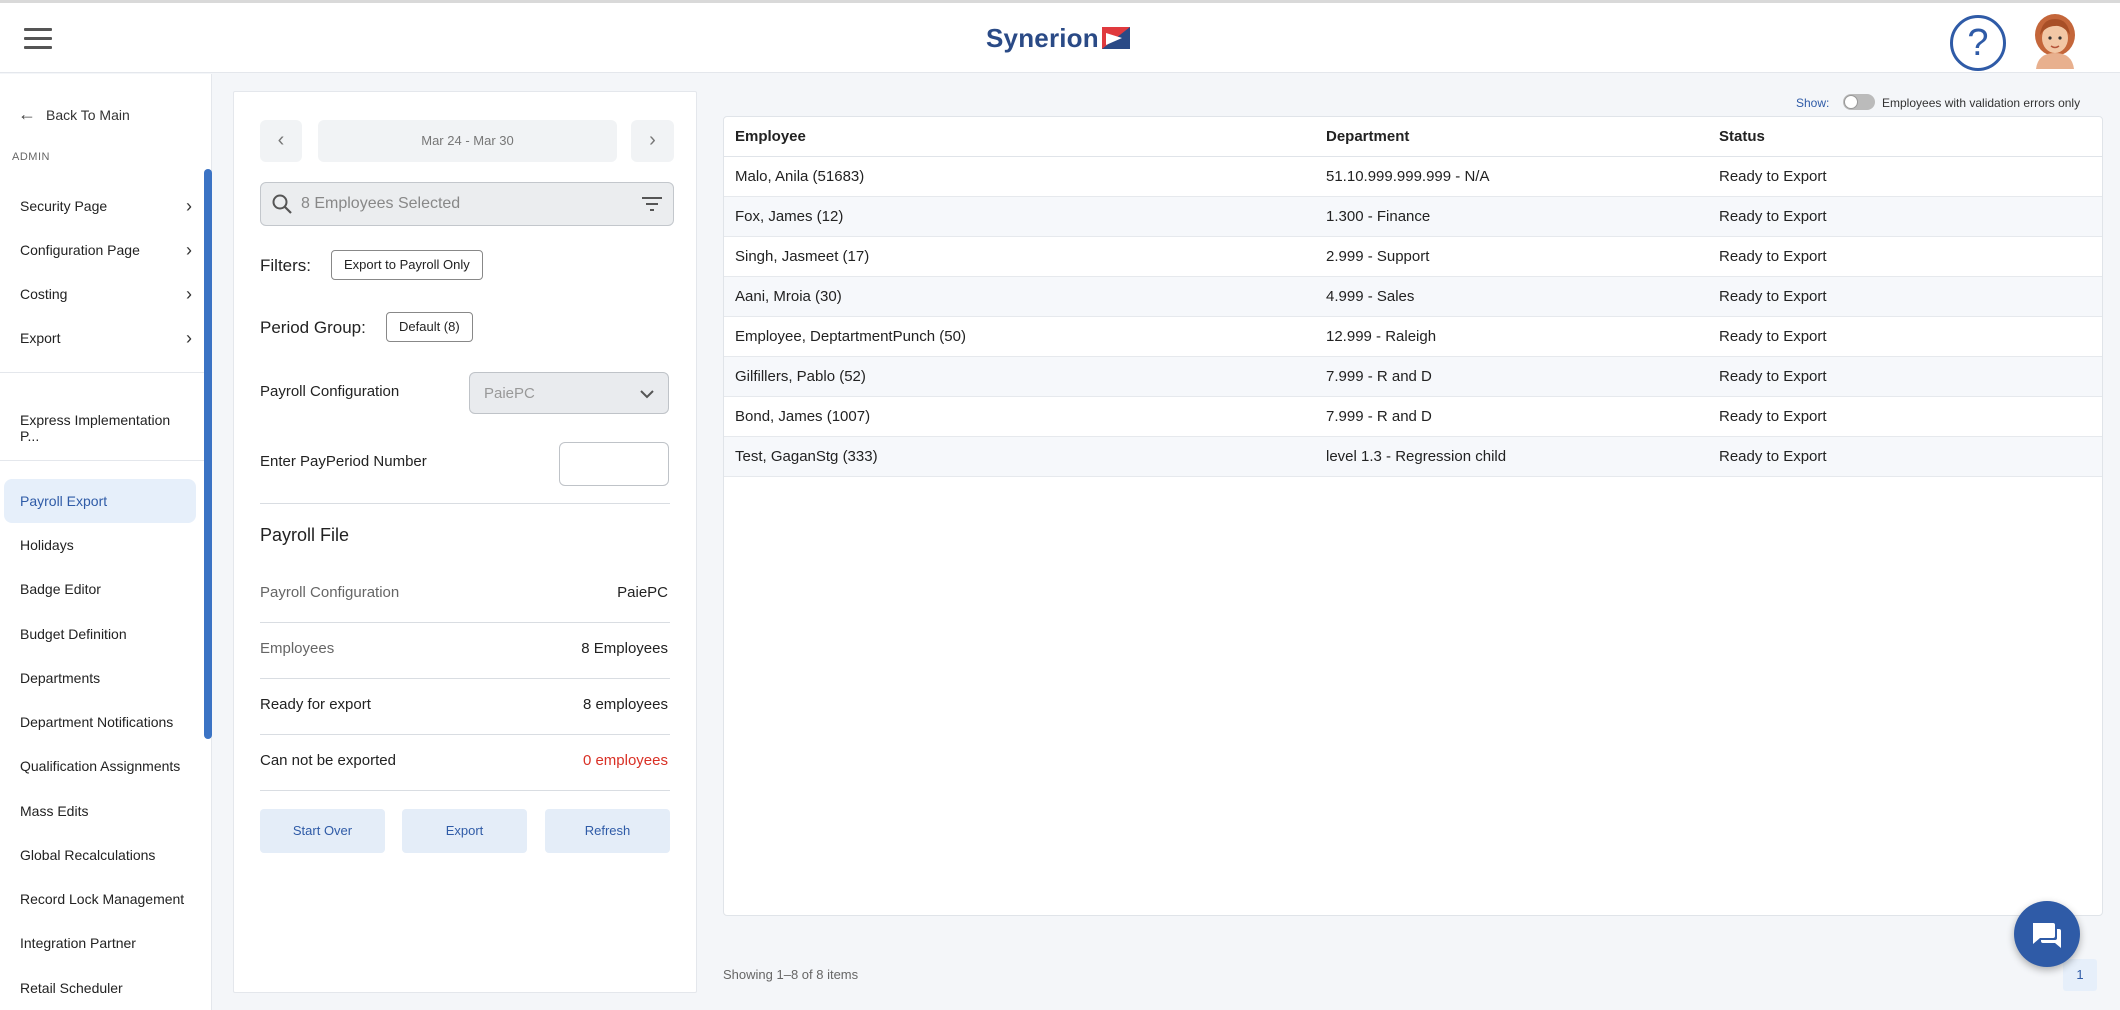 This screenshot has width=2120, height=1010. Describe the element at coordinates (569, 393) in the screenshot. I see `payroll-config-select: PaiePC` at that location.